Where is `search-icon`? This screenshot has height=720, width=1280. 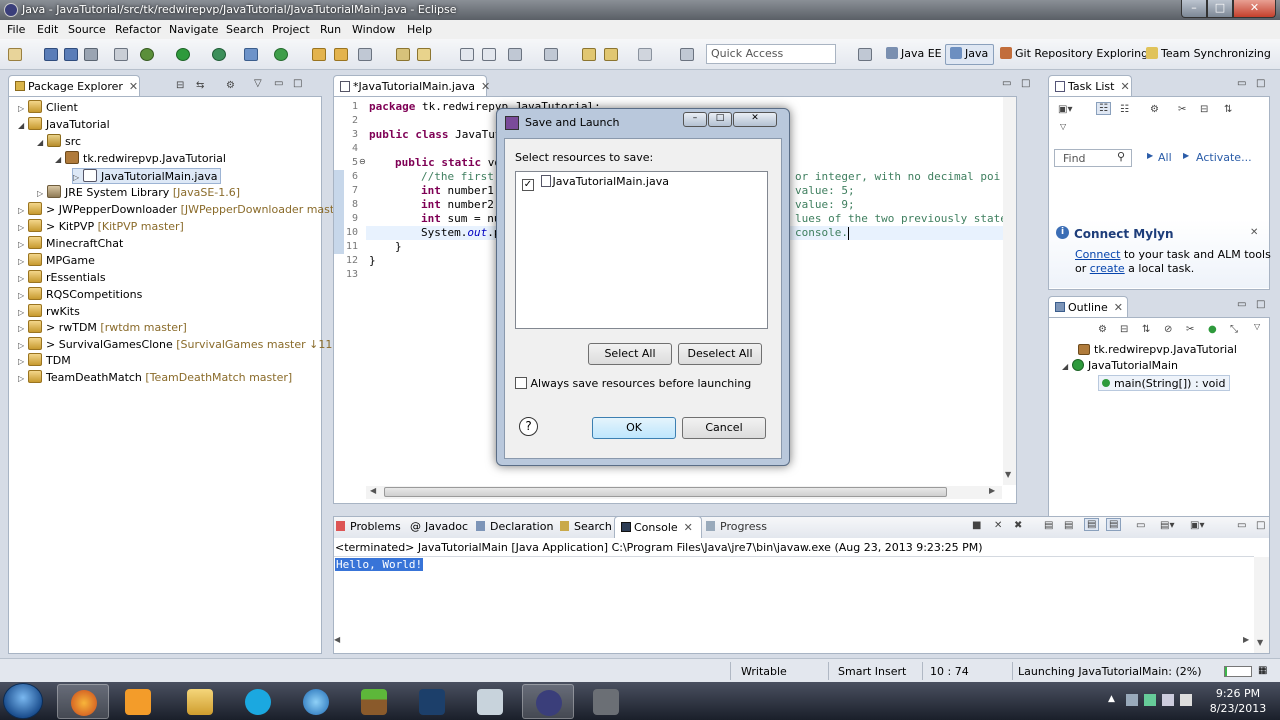 search-icon is located at coordinates (365, 54).